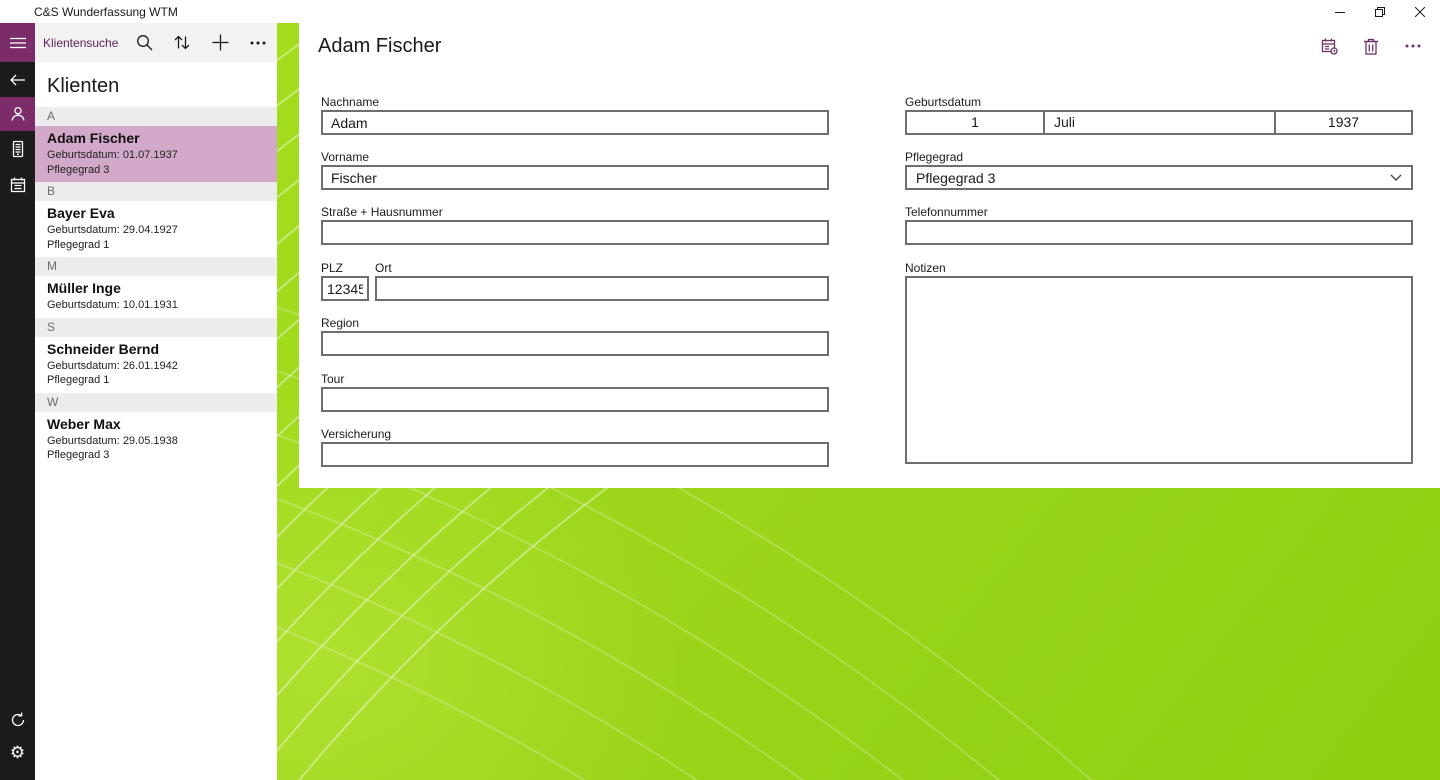  Describe the element at coordinates (112, 155) in the screenshot. I see `client-birthdate: Geburtsdatum: 01.07.1937` at that location.